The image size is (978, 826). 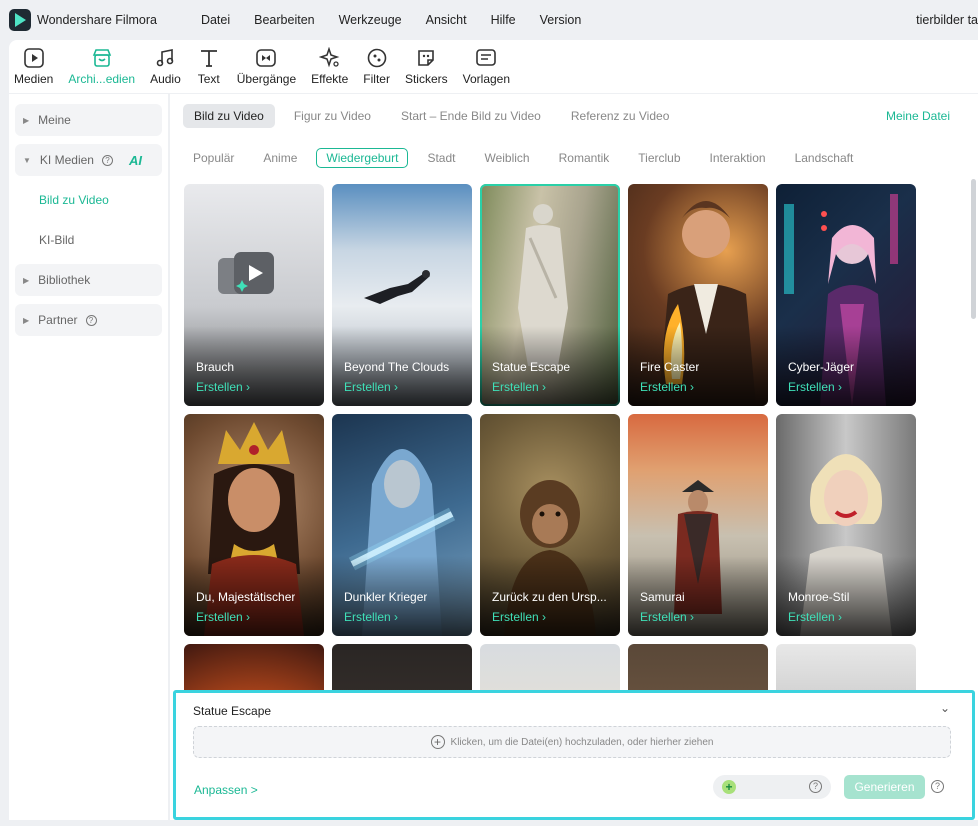 What do you see at coordinates (27, 160) in the screenshot?
I see `caret-down-icon: ▼` at bounding box center [27, 160].